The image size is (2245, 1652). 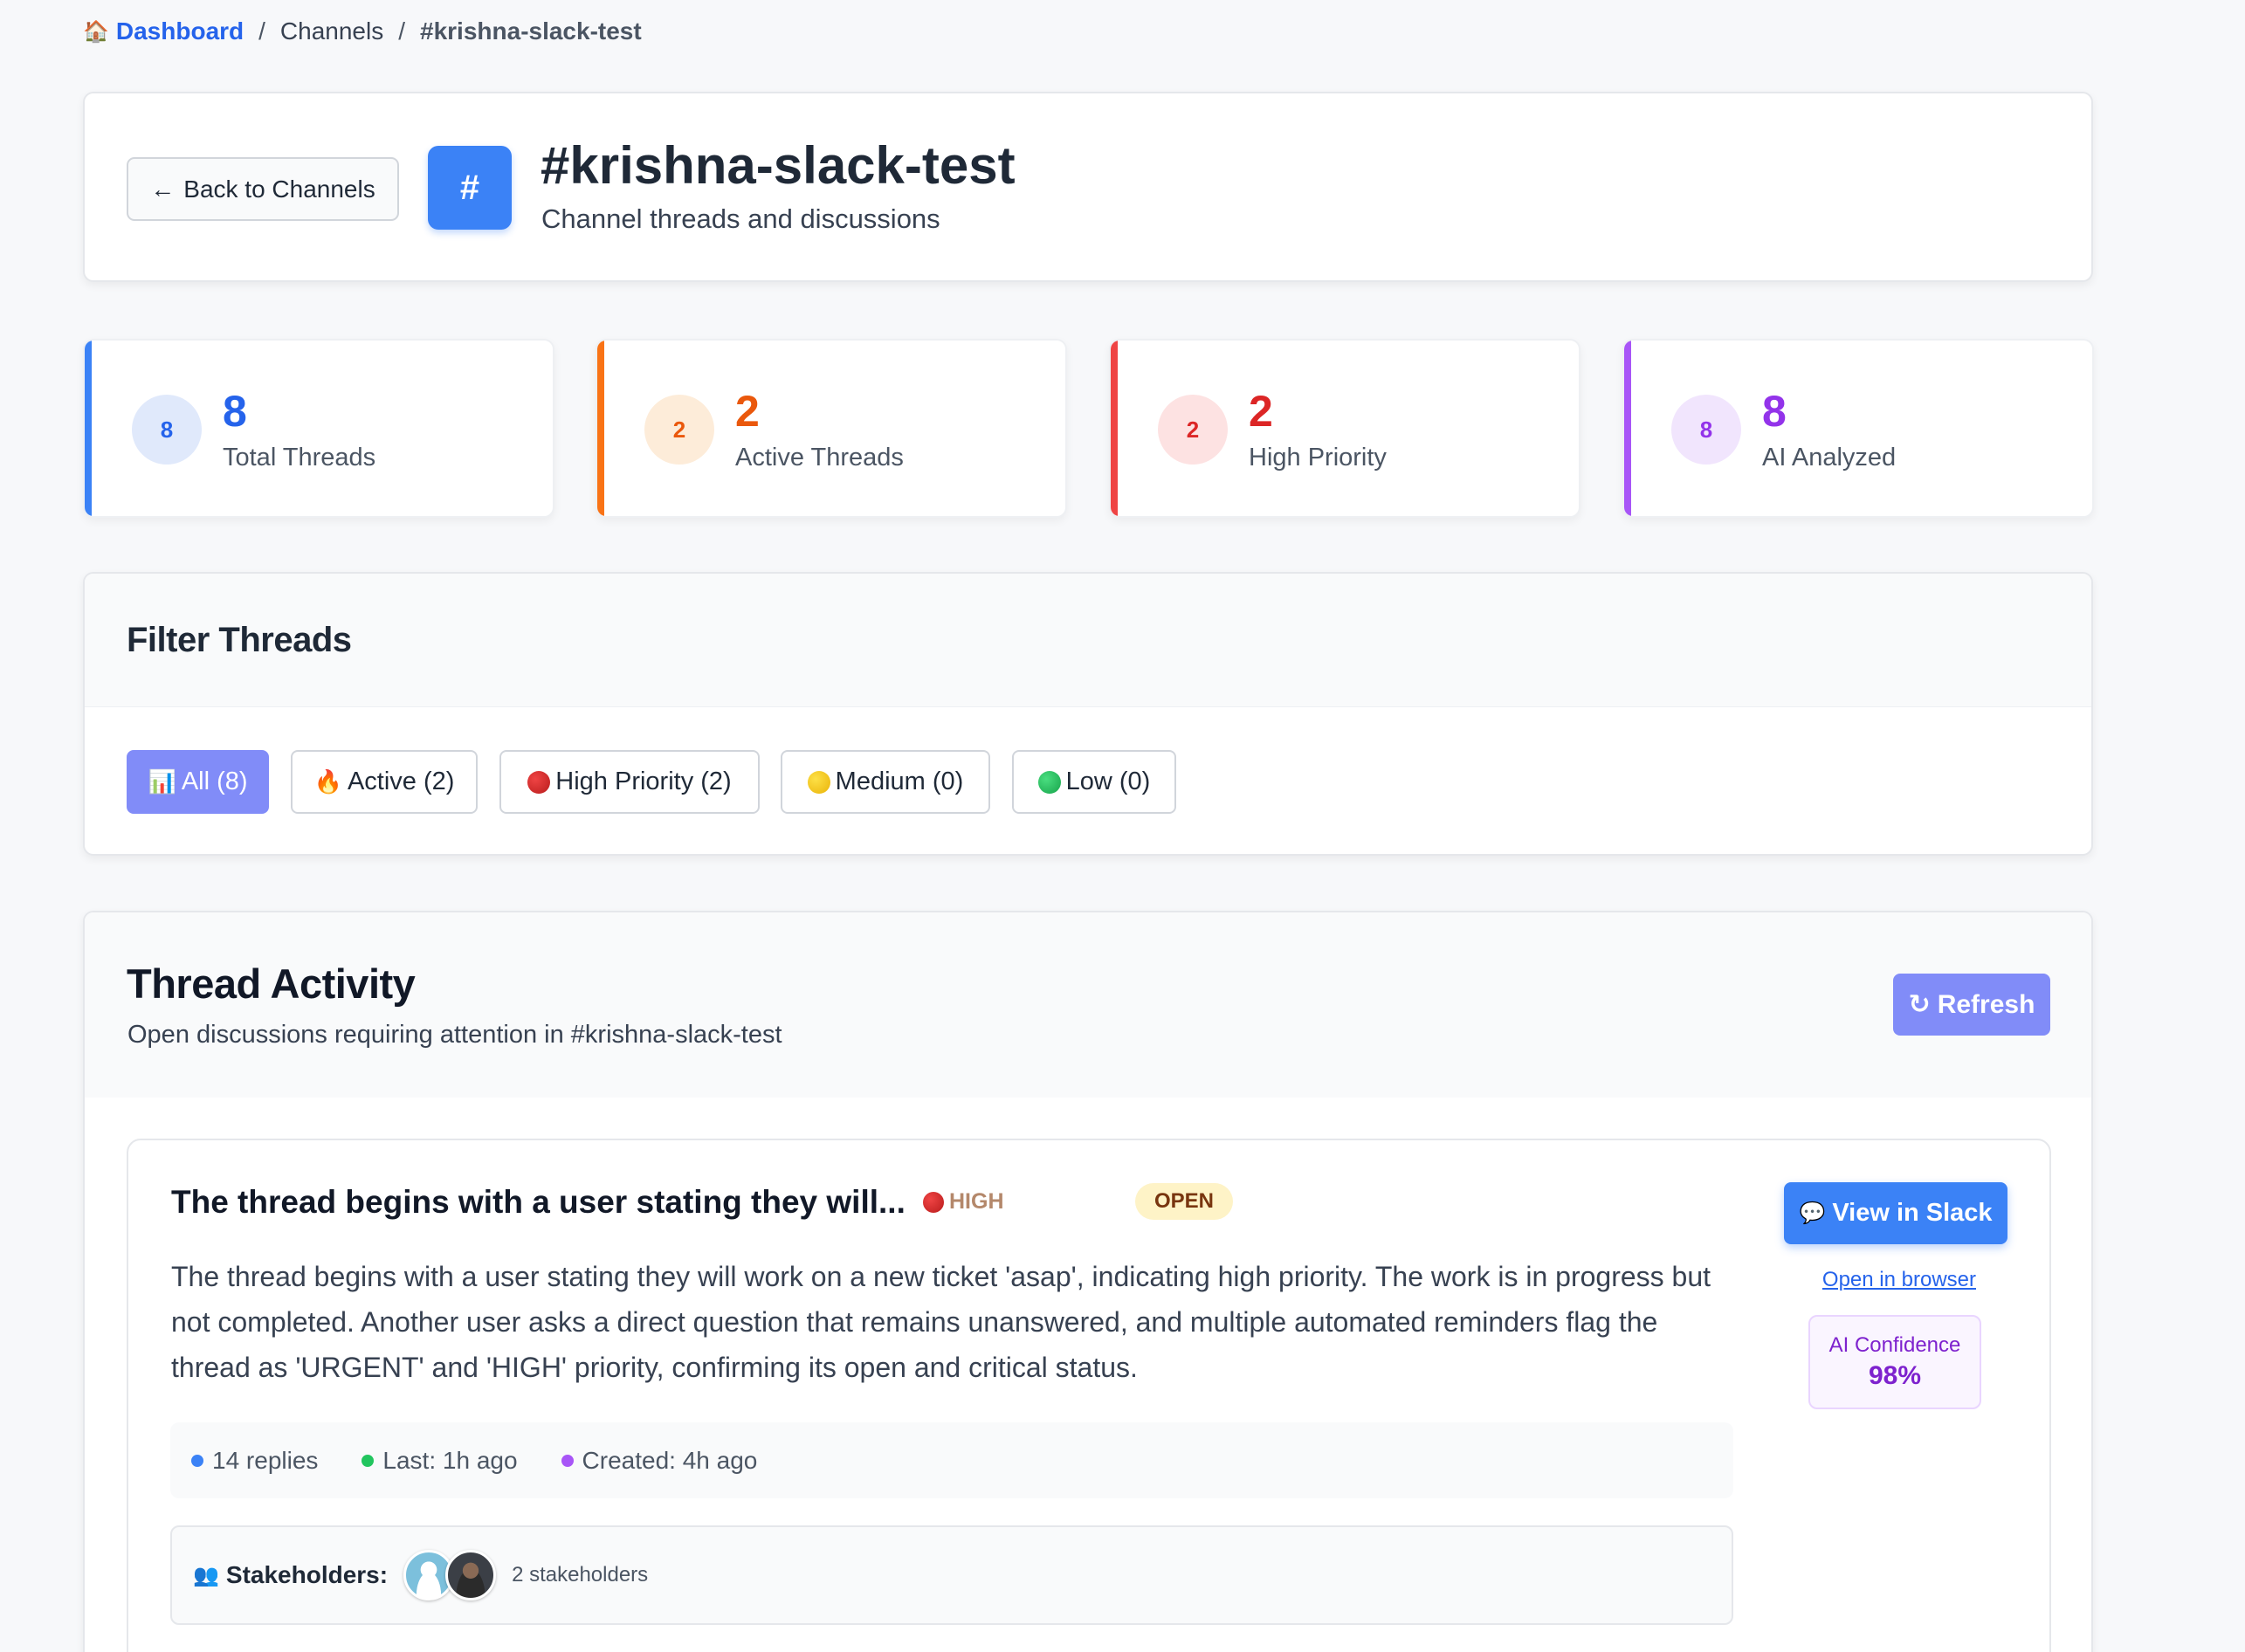 I want to click on green-dot-icon, so click(x=368, y=1460).